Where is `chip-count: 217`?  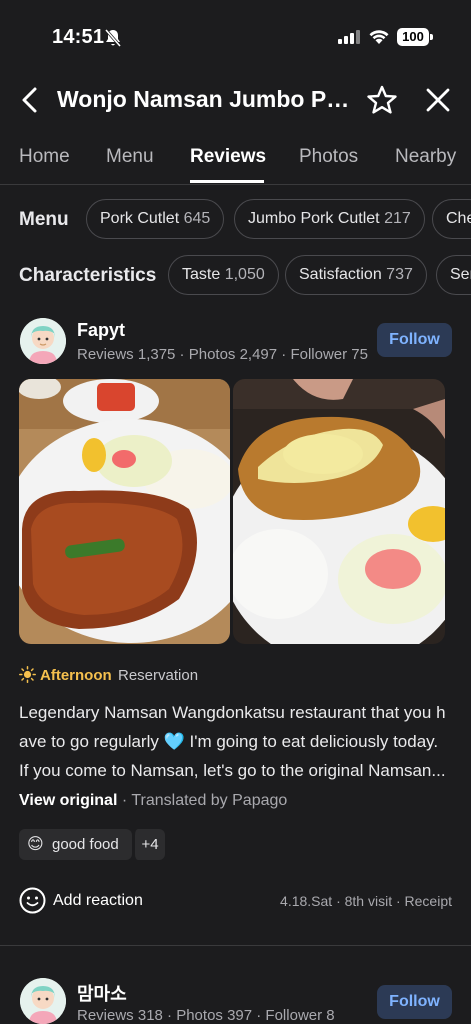 chip-count: 217 is located at coordinates (397, 218).